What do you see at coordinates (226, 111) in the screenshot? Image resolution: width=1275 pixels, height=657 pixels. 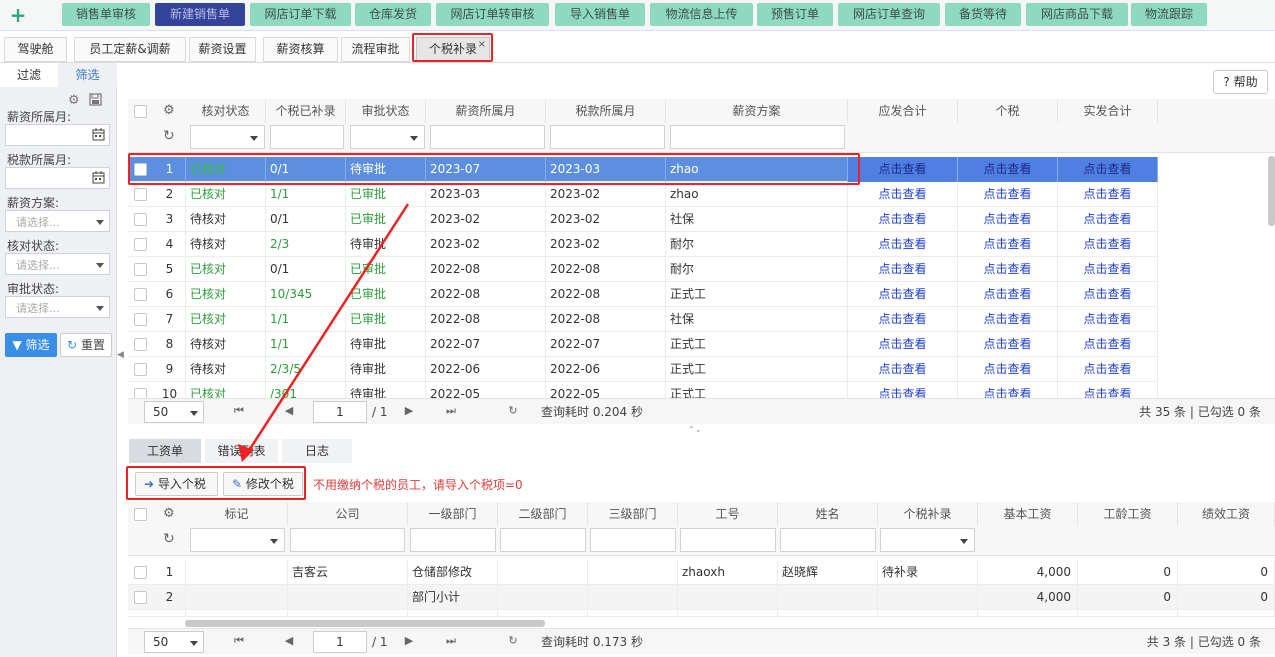 I see `column-header: 核对状态` at bounding box center [226, 111].